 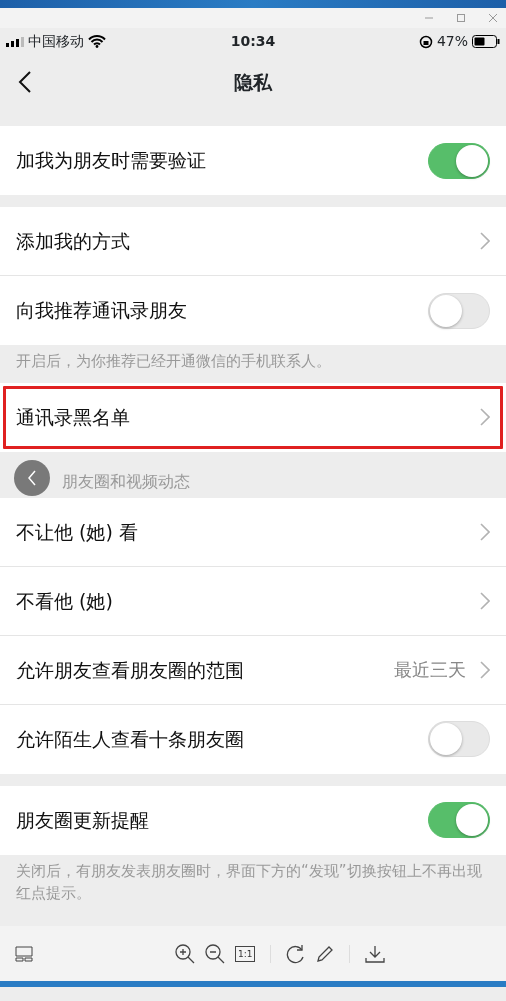 What do you see at coordinates (97, 41) in the screenshot?
I see `wifi-icon` at bounding box center [97, 41].